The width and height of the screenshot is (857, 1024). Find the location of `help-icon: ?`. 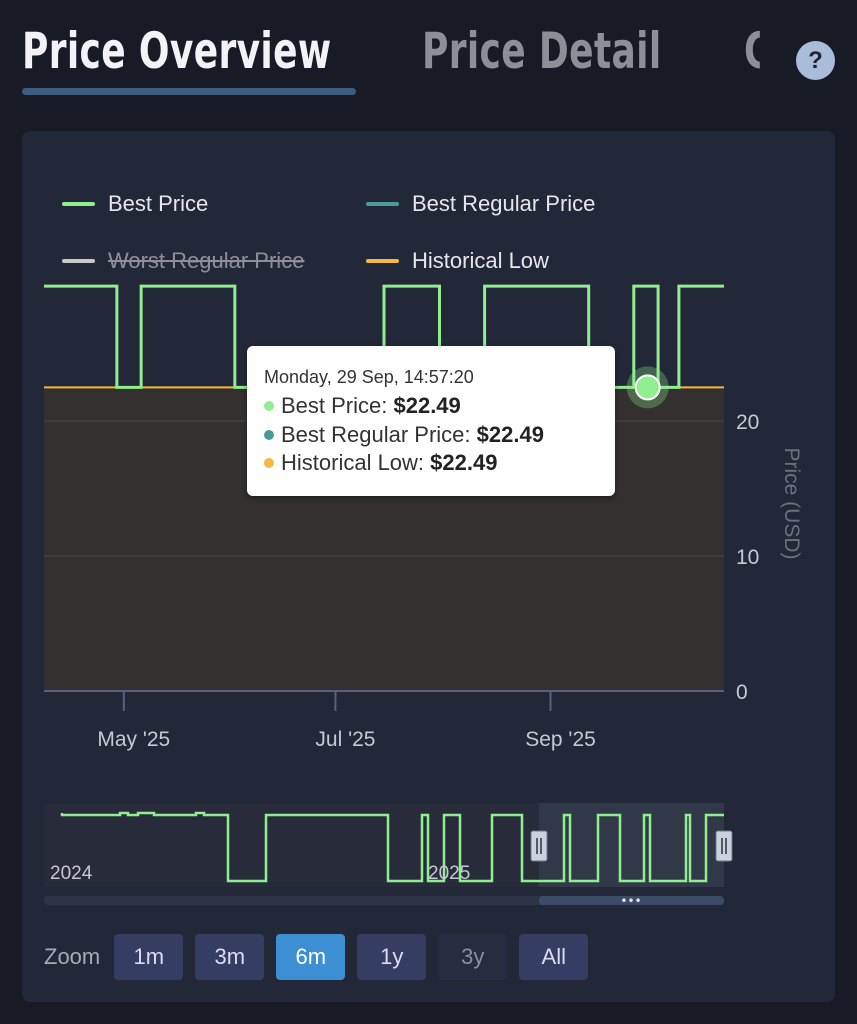

help-icon: ? is located at coordinates (815, 60).